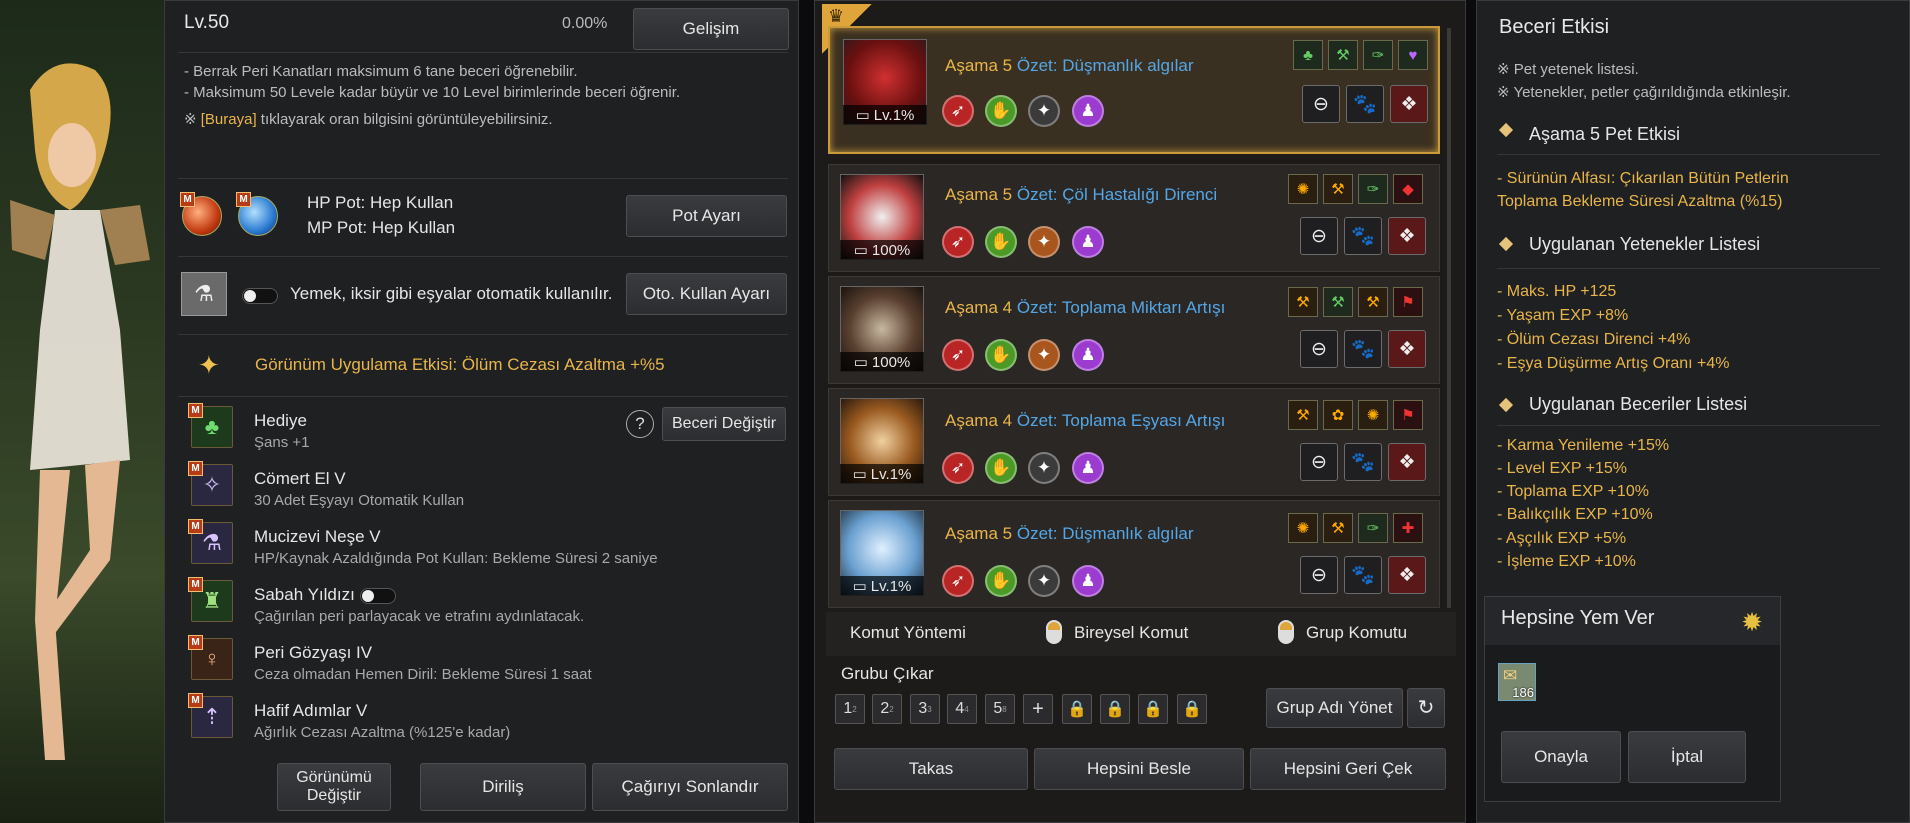 Image resolution: width=1910 pixels, height=823 pixels. Describe the element at coordinates (711, 29) in the screenshot. I see `develop-button: Gelişim` at that location.